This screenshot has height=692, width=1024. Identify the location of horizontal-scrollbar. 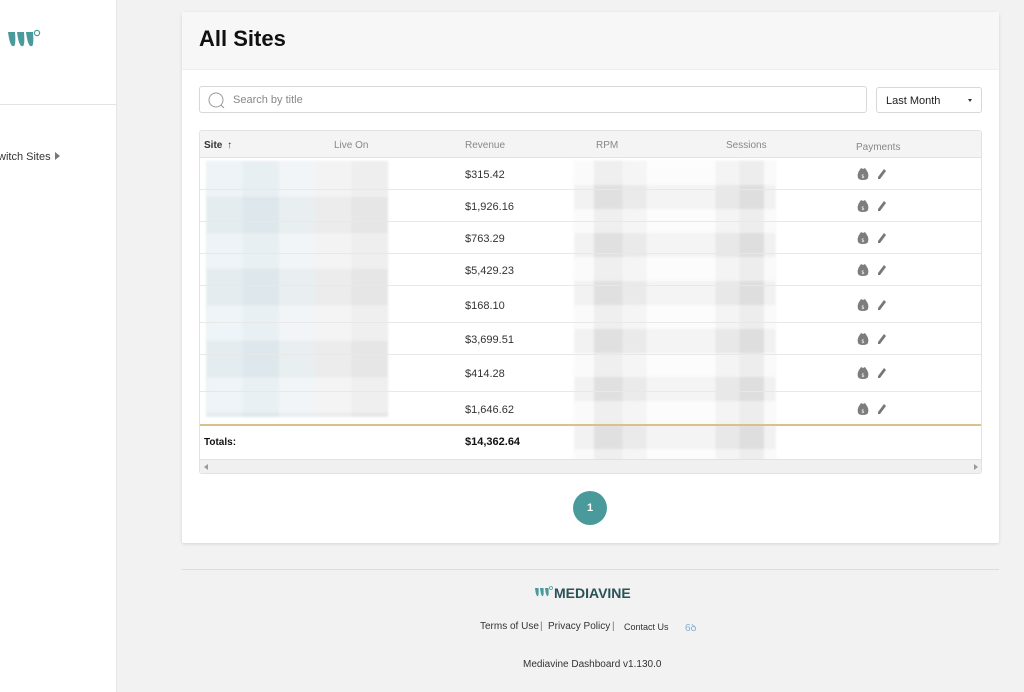
(590, 466).